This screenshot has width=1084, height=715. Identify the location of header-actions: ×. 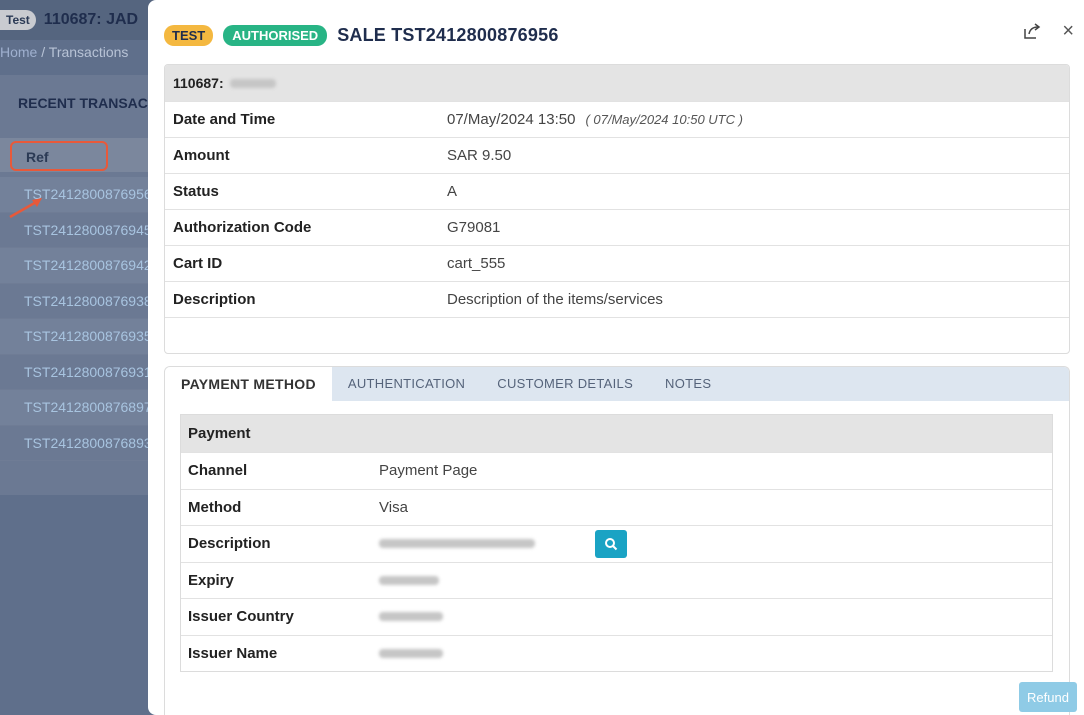
(1048, 31).